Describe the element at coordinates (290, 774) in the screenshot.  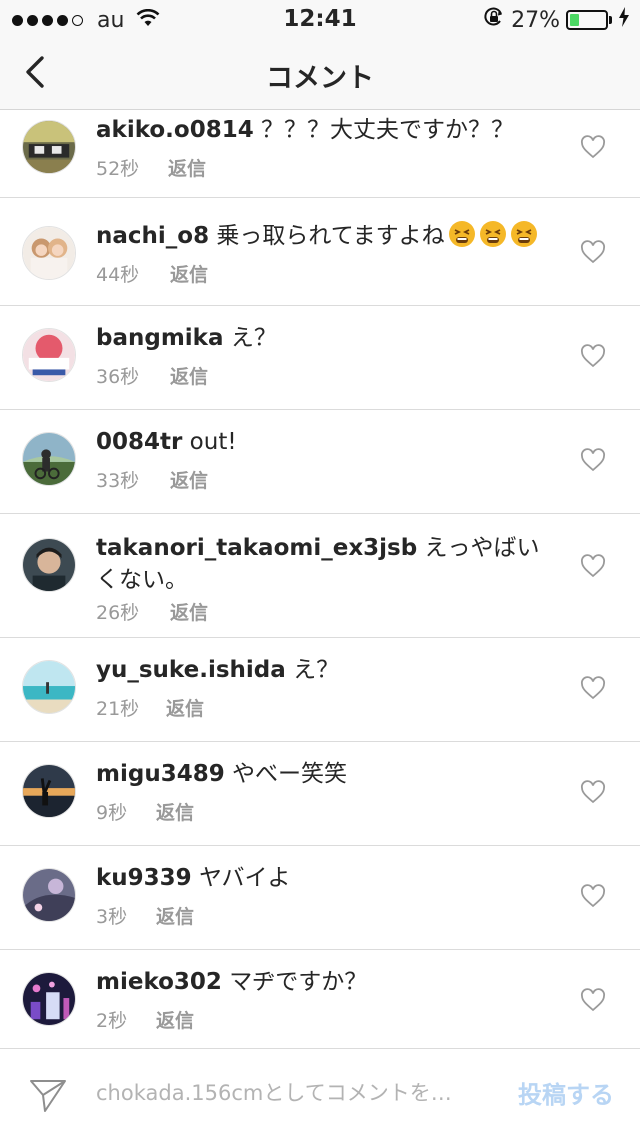
I see `comment-body: やべー笑笑` at that location.